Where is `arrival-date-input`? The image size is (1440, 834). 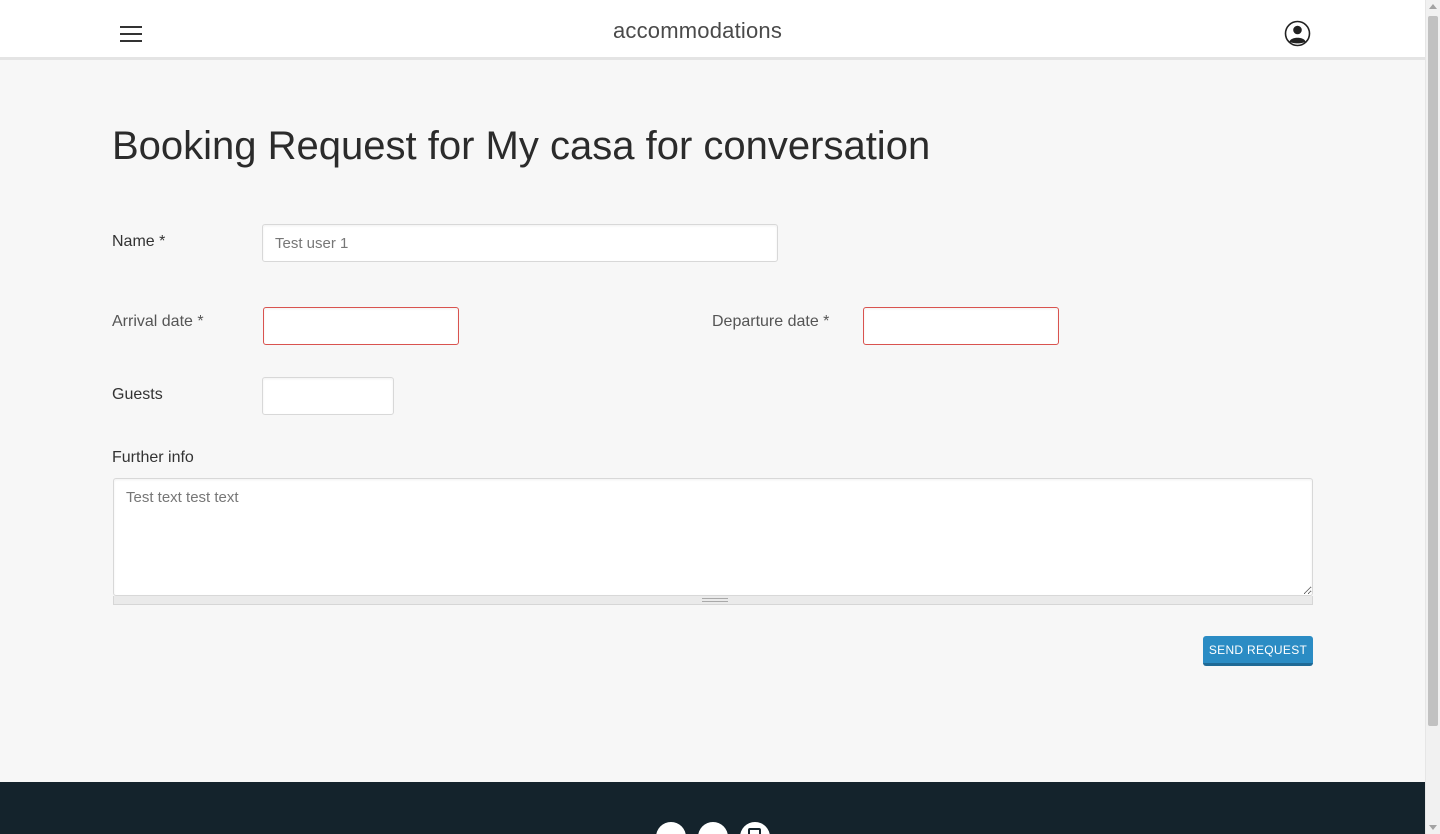
arrival-date-input is located at coordinates (361, 326).